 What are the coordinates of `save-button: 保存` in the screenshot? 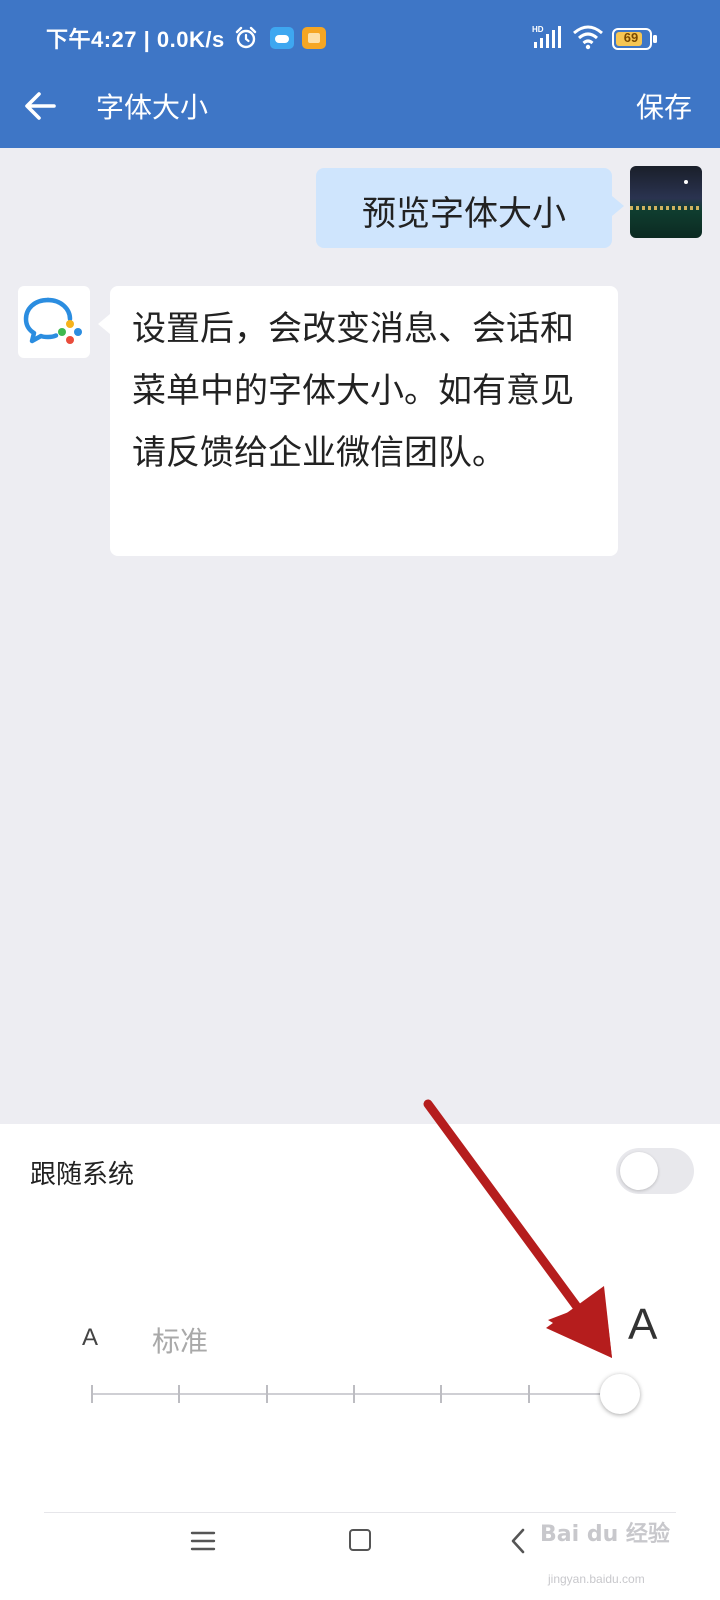 It's located at (664, 106).